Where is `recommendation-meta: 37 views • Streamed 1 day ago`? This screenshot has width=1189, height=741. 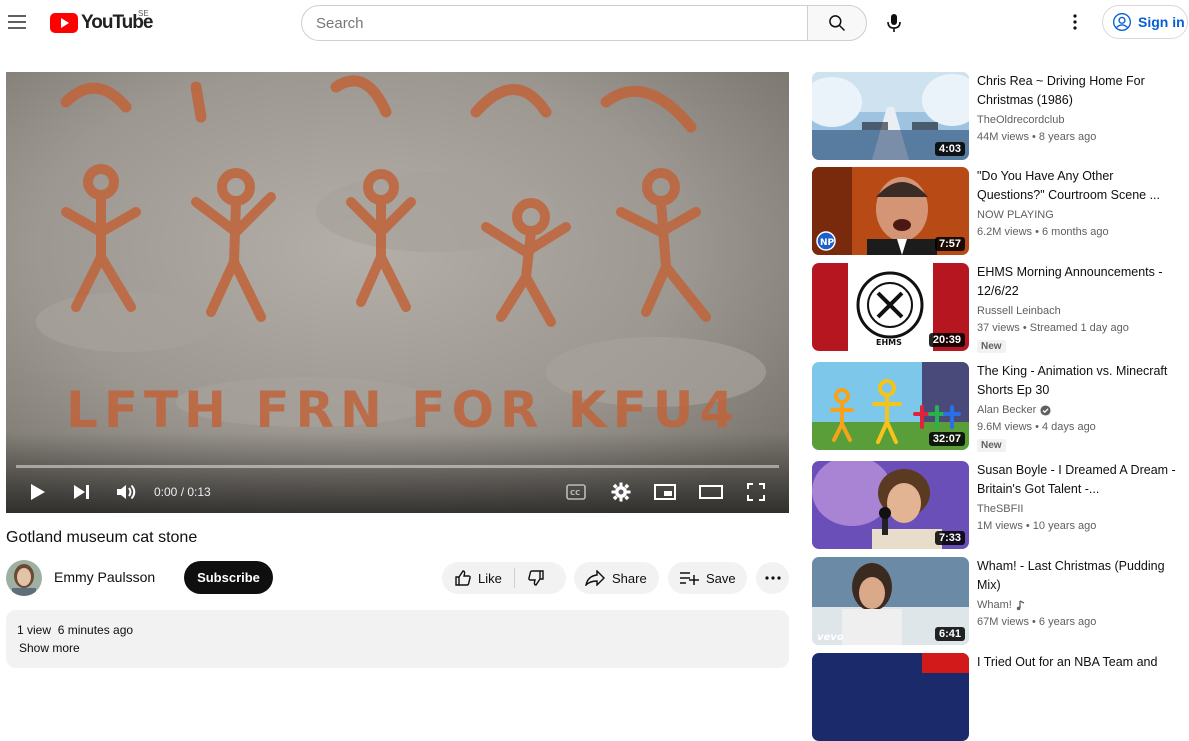
recommendation-meta: 37 views • Streamed 1 day ago is located at coordinates (1053, 328).